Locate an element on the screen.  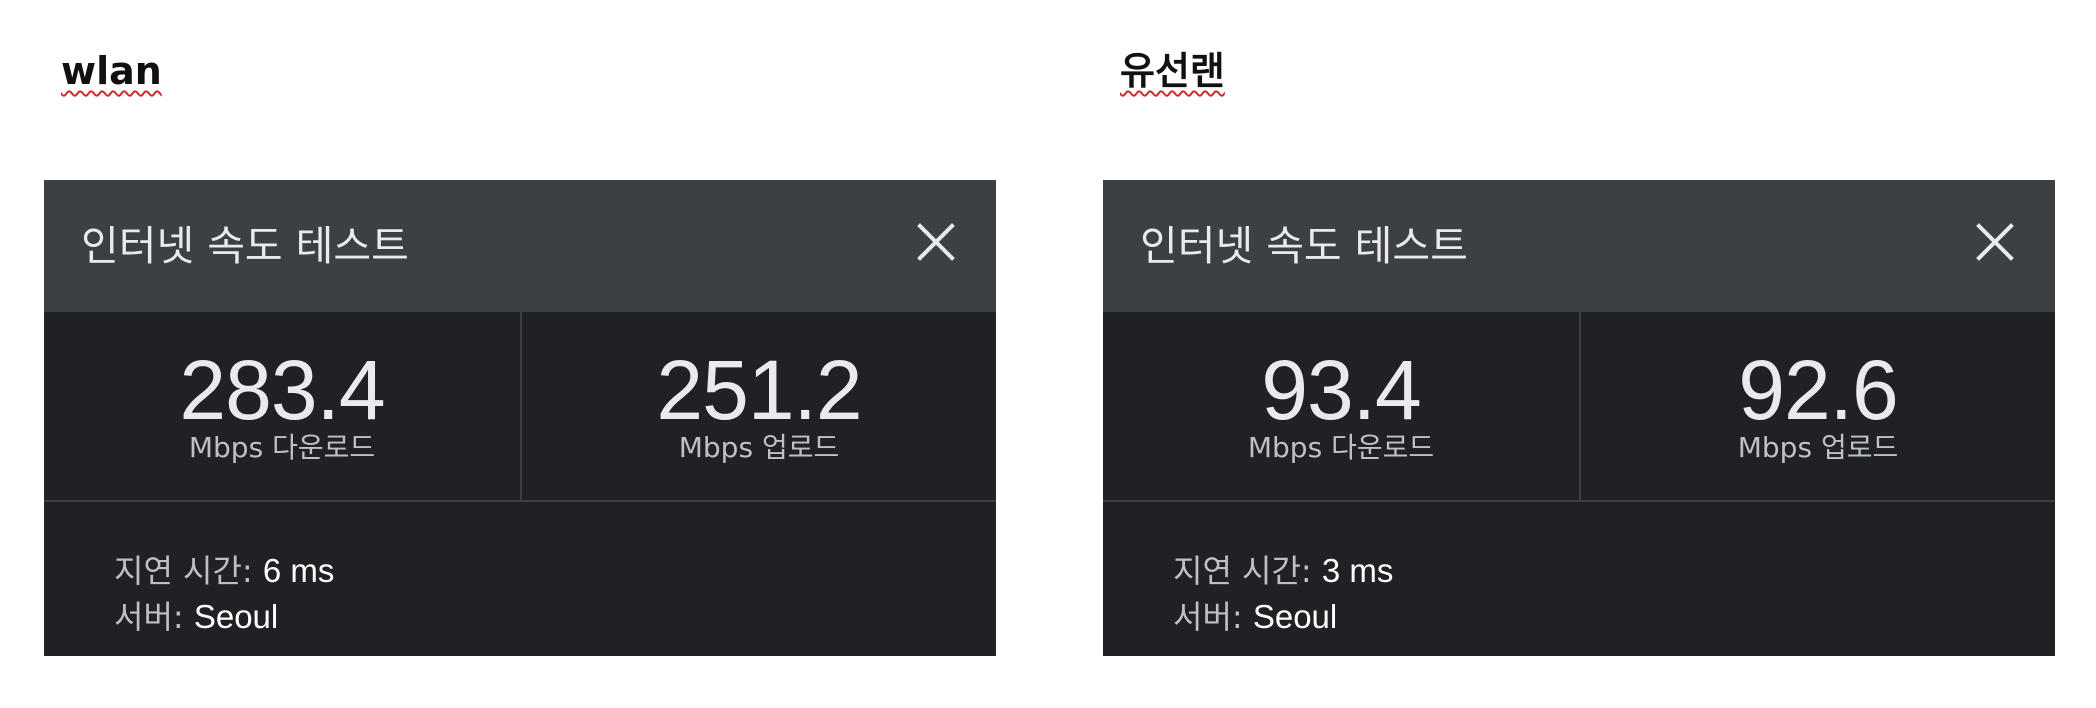
details: 지연 시간: 6 ms 서버: Seoul is located at coordinates (224, 594).